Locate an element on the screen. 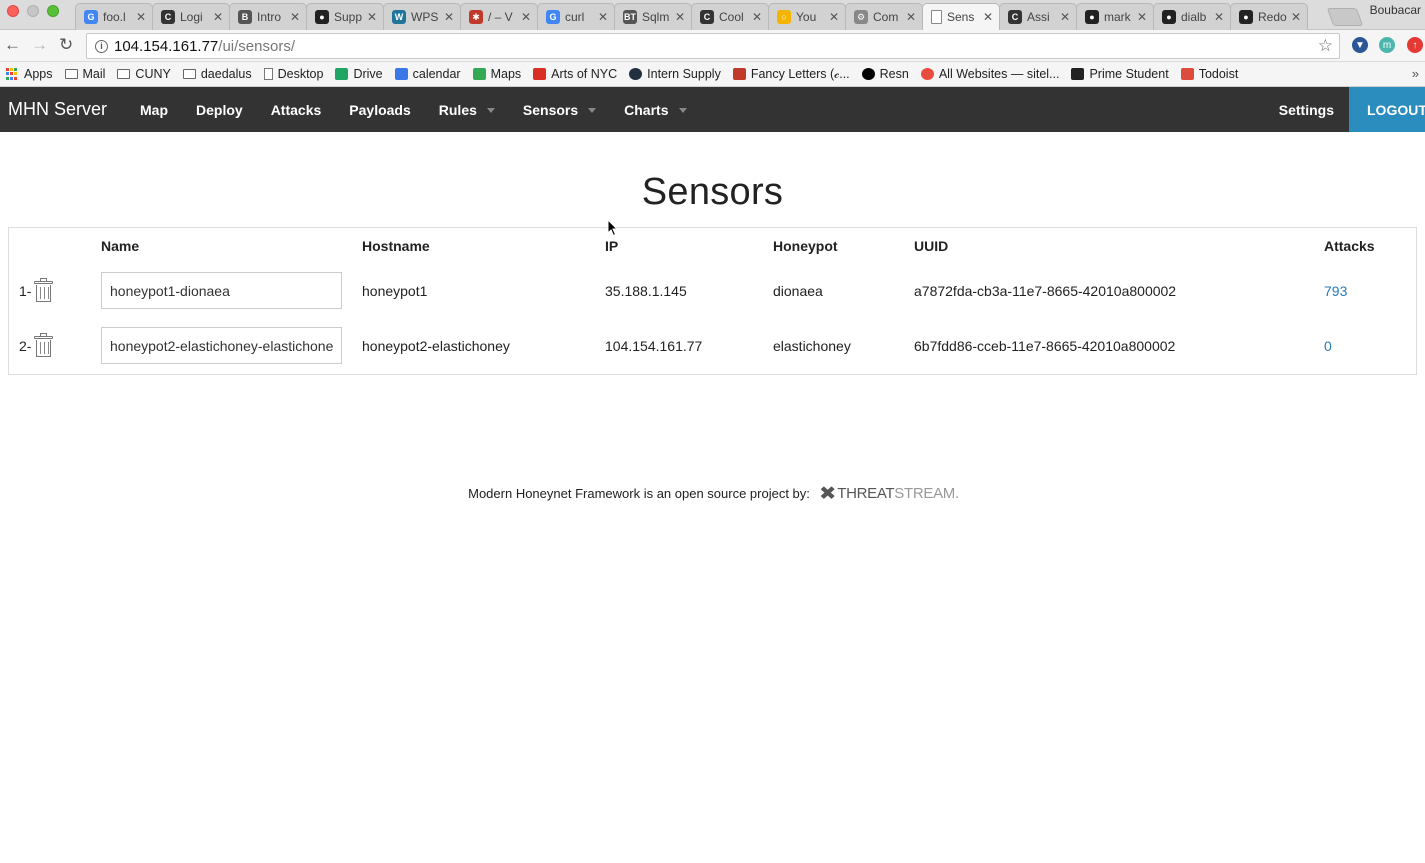 This screenshot has height=863, width=1425. cell-index: 2- is located at coordinates (55, 345).